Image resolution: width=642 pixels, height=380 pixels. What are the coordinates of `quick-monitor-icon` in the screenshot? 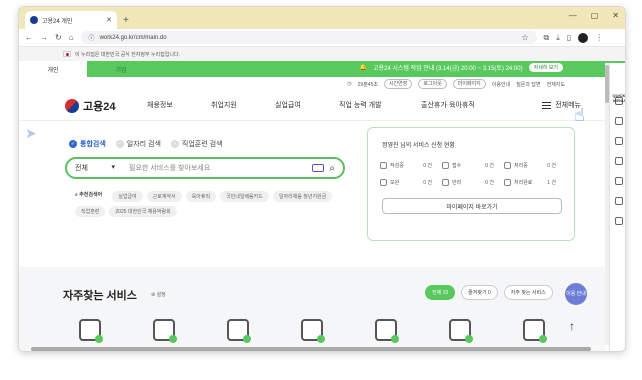 It's located at (618, 141).